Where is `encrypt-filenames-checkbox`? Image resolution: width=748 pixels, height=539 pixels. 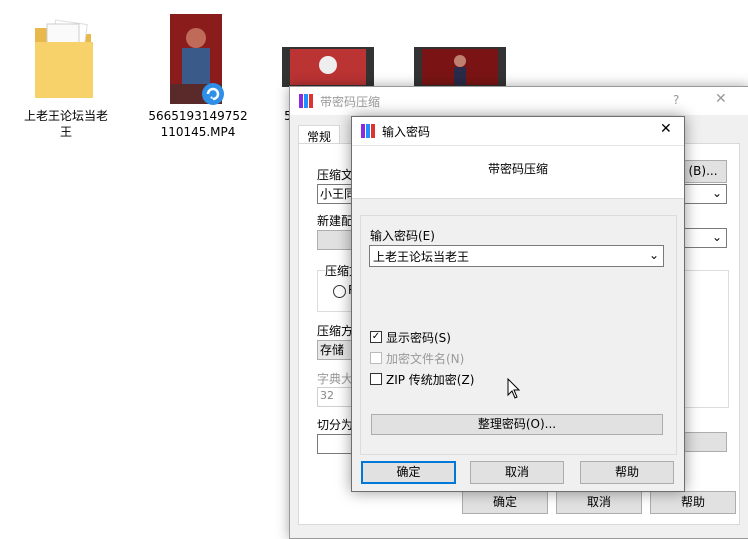 encrypt-filenames-checkbox is located at coordinates (376, 358).